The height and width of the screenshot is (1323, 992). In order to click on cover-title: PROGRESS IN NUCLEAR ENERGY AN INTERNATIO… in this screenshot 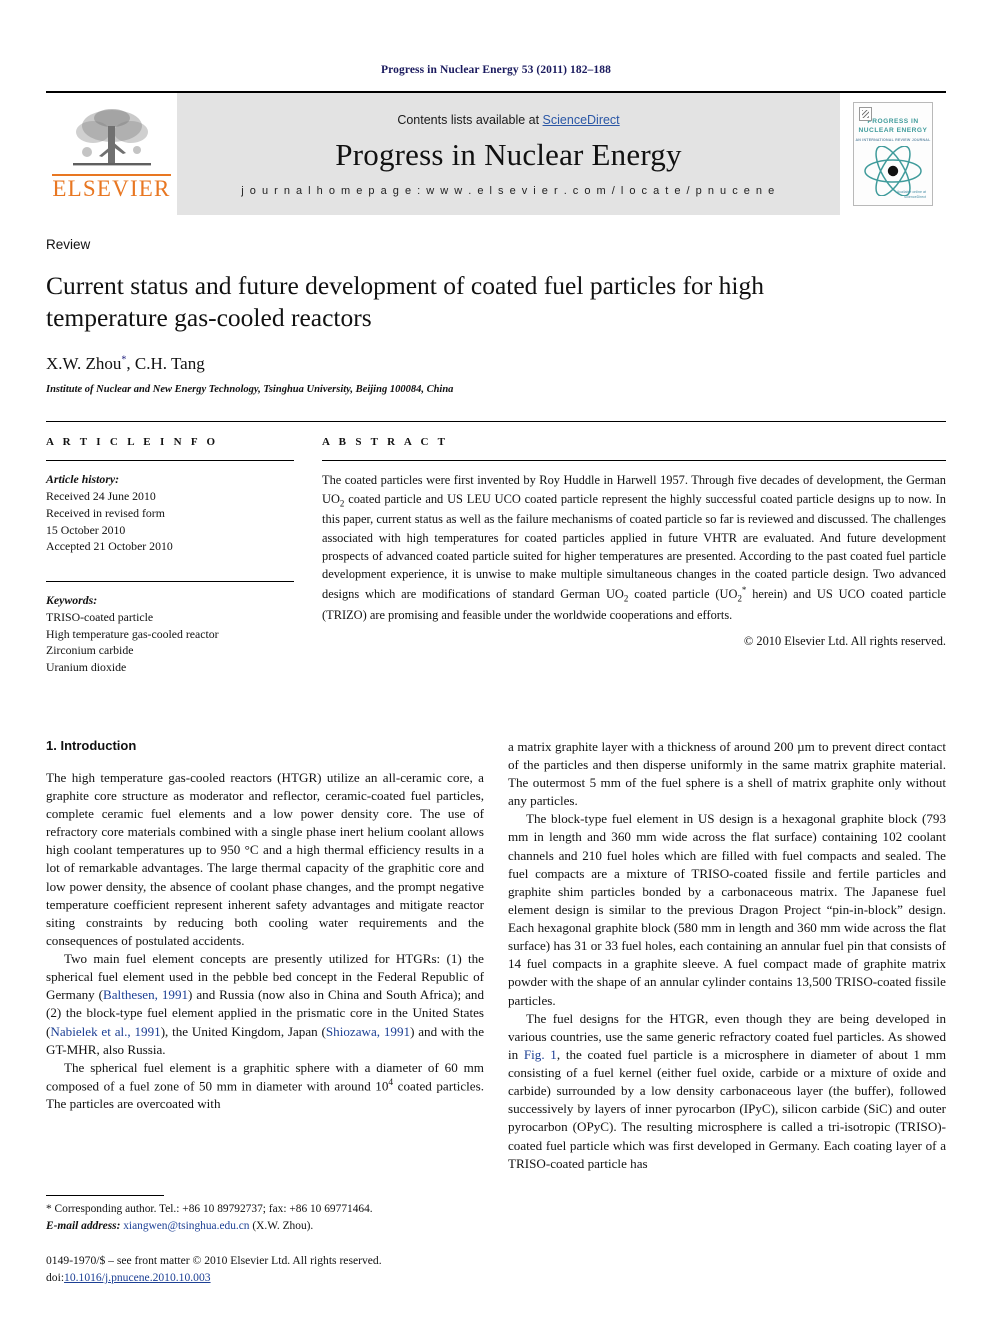, I will do `click(893, 130)`.